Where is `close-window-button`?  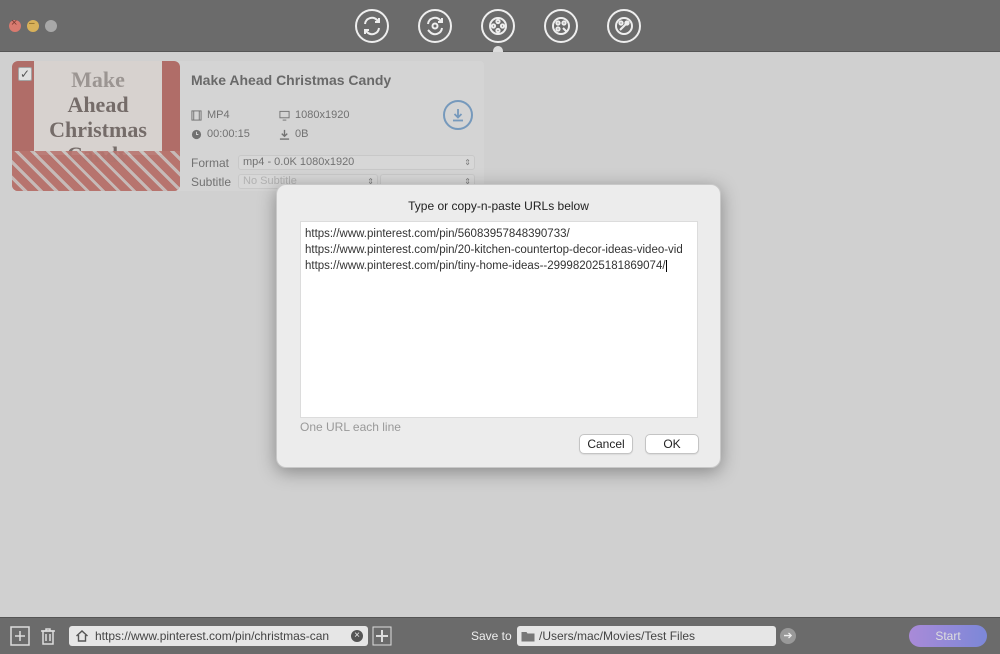 close-window-button is located at coordinates (15, 24).